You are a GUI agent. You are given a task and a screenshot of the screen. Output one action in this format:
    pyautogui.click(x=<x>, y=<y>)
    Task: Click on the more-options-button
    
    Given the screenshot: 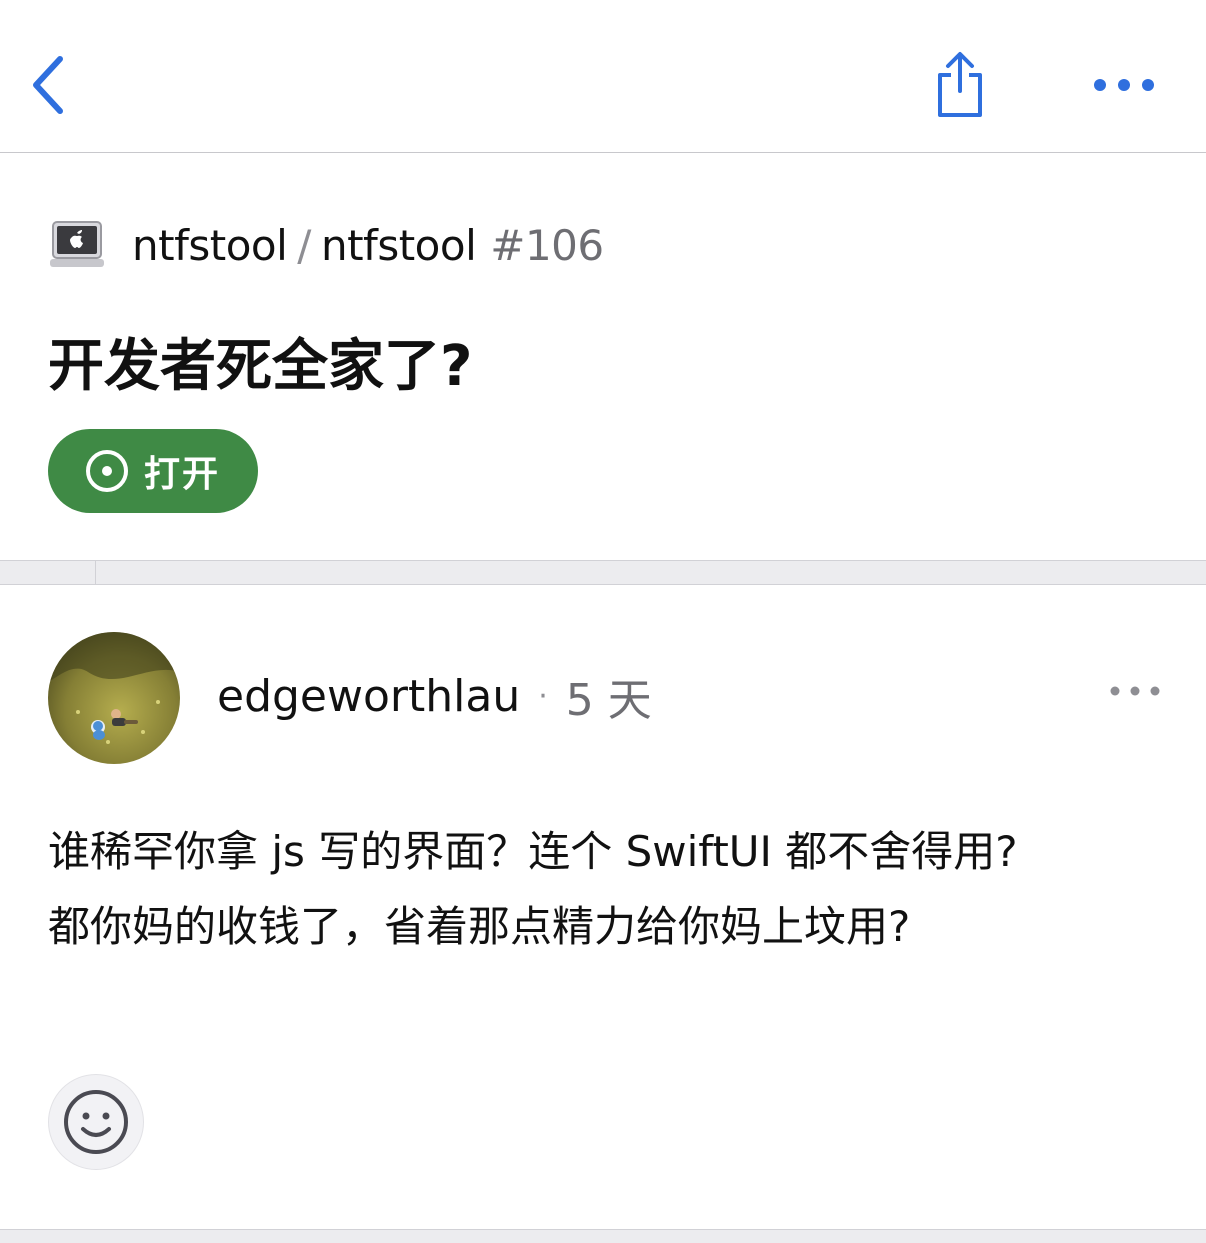 What is the action you would take?
    pyautogui.click(x=1124, y=85)
    